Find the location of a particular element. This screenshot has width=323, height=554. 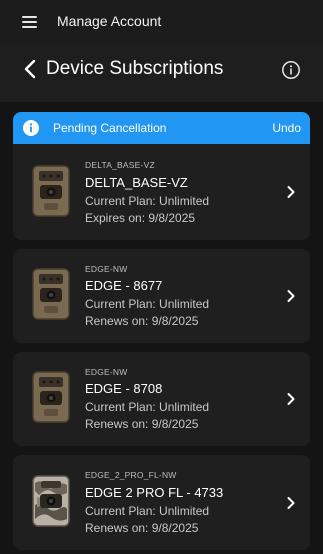

hamburger-menu-icon is located at coordinates (29, 22).